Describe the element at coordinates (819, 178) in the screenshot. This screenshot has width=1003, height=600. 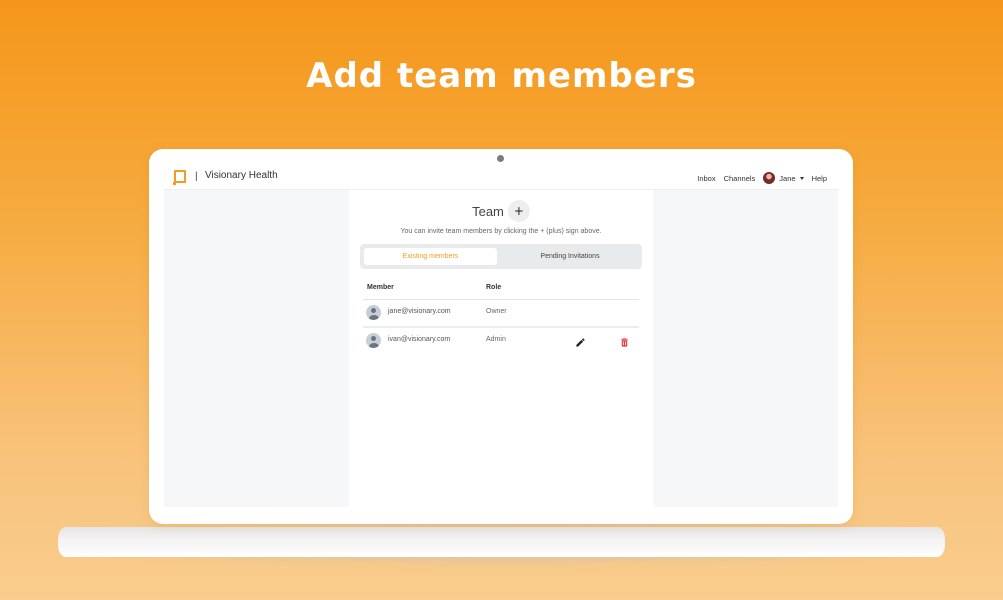
I see `nav-help: Help` at that location.